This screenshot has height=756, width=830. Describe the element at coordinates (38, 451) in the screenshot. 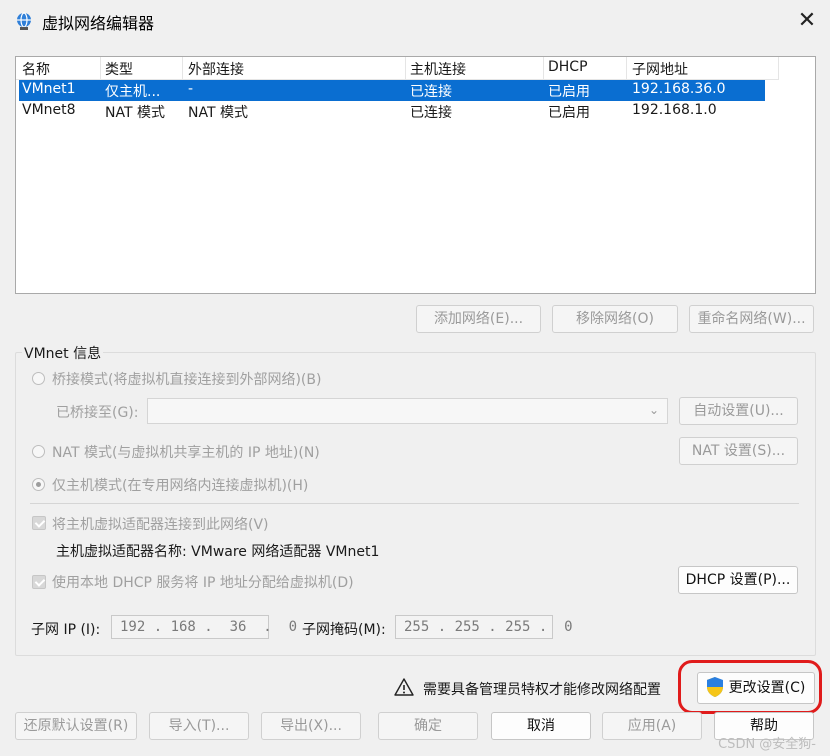

I see `nat-mode-radio` at that location.